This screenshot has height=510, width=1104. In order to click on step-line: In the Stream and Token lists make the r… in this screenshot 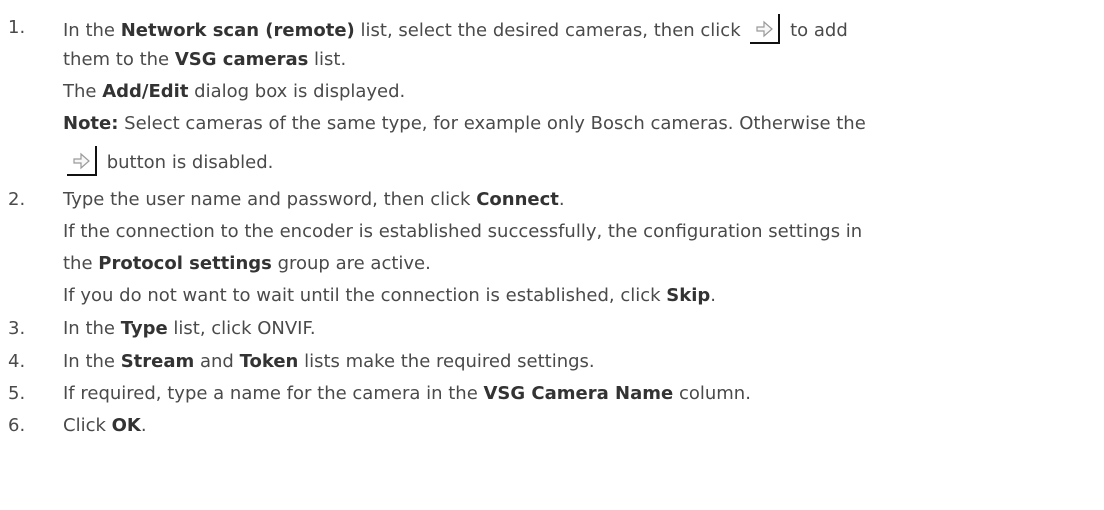, I will do `click(329, 361)`.